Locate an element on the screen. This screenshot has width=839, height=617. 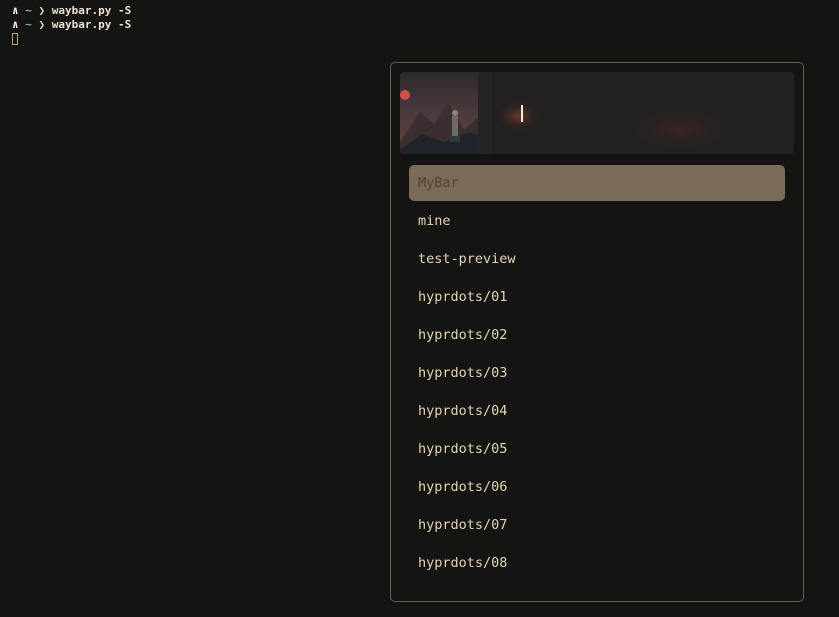
terminal: ∧ ~ ❯ waybar.py -S ∧ ~ ❯ waybar.py -S is located at coordinates (71, 25).